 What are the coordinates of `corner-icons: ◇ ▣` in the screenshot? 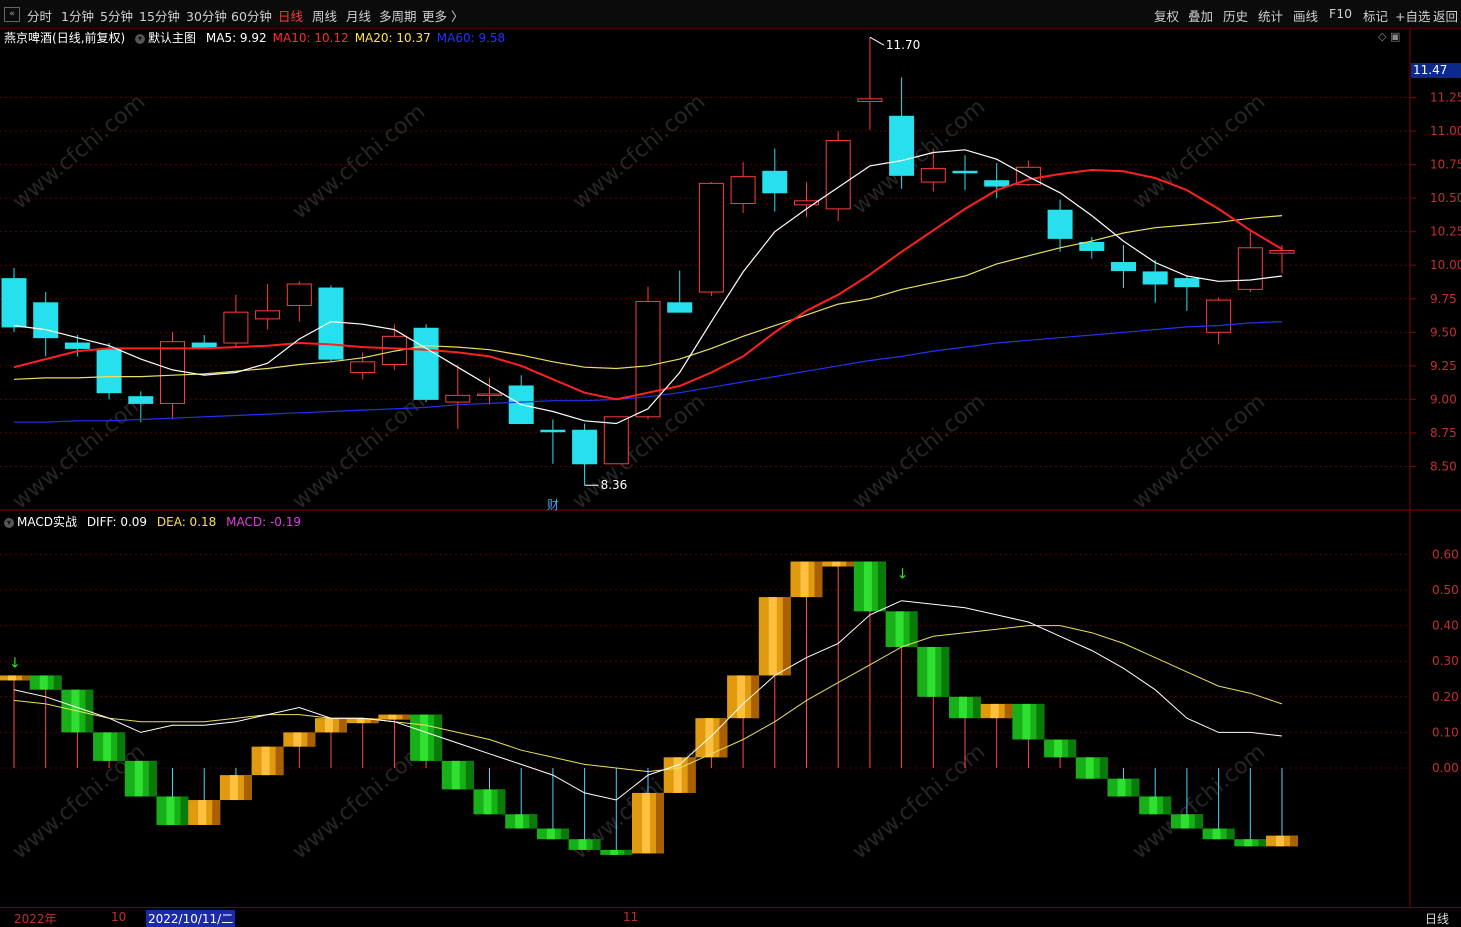 It's located at (1389, 36).